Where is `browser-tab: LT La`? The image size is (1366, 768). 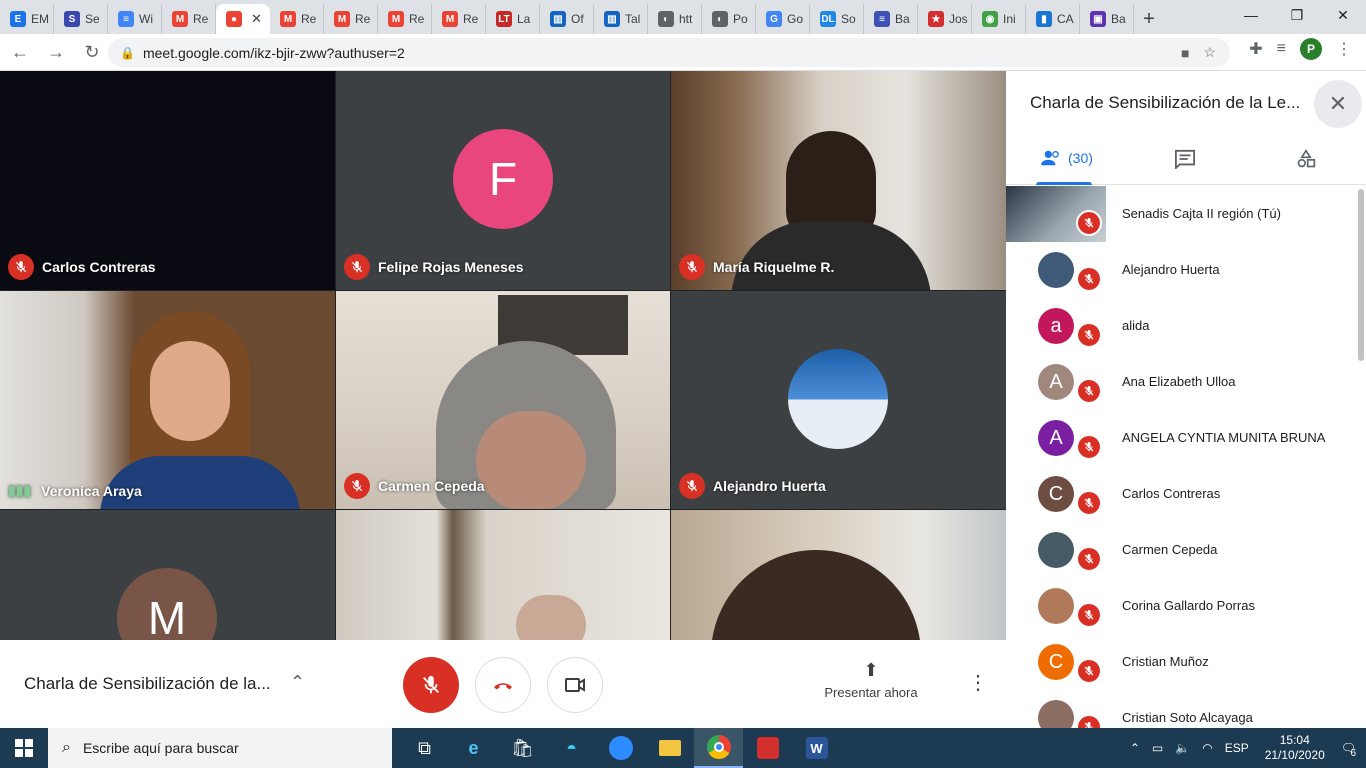 browser-tab: LT La is located at coordinates (513, 19).